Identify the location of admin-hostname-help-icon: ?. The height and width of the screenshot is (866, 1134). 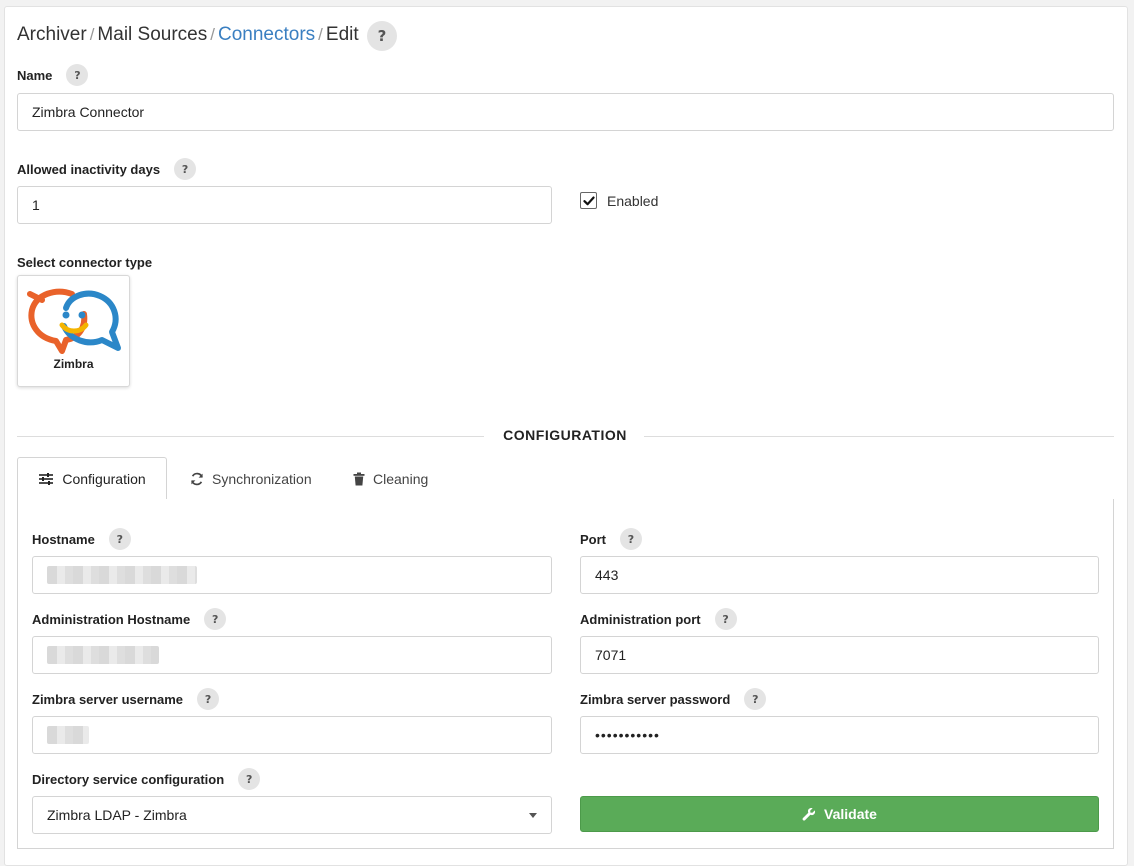
(215, 619).